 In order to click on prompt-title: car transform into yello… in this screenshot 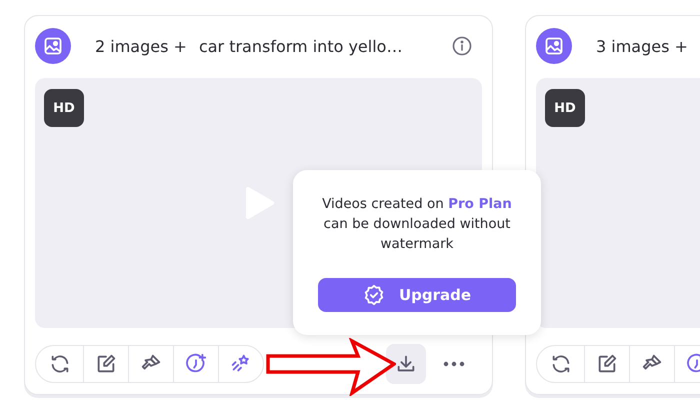, I will do `click(300, 46)`.